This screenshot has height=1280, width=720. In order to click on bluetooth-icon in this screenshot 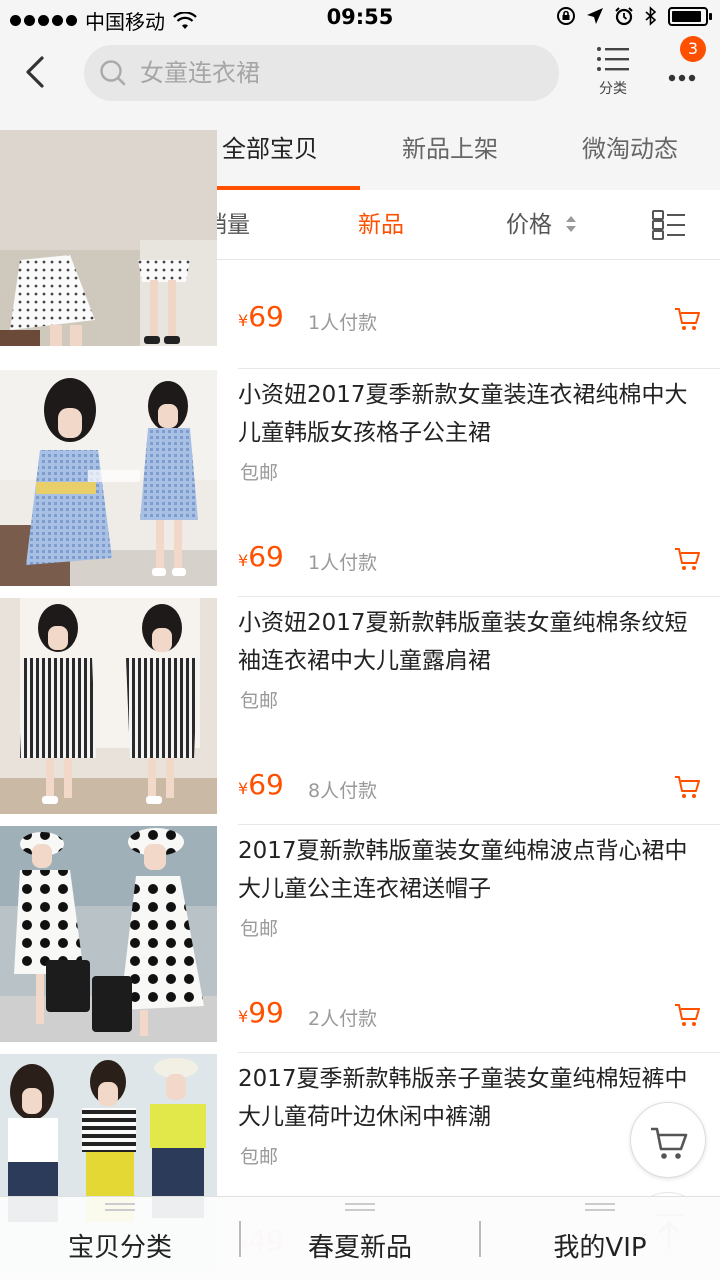, I will do `click(651, 16)`.